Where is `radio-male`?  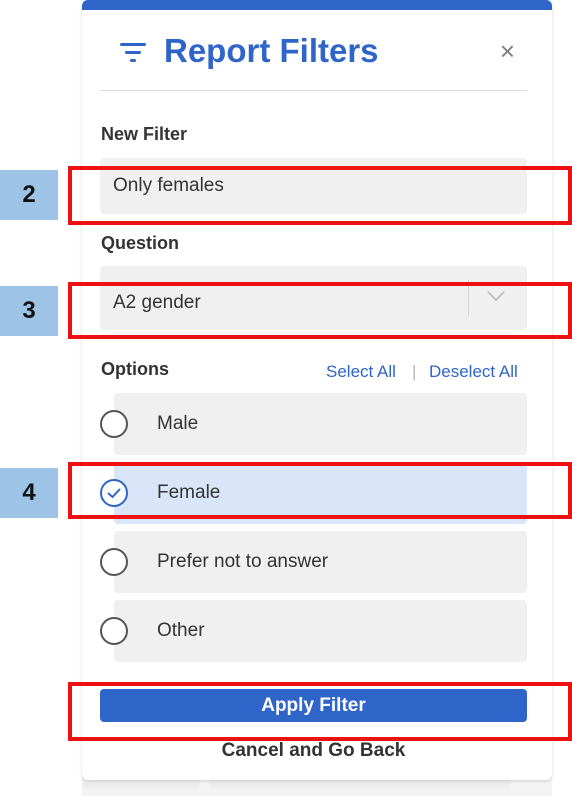 radio-male is located at coordinates (114, 424).